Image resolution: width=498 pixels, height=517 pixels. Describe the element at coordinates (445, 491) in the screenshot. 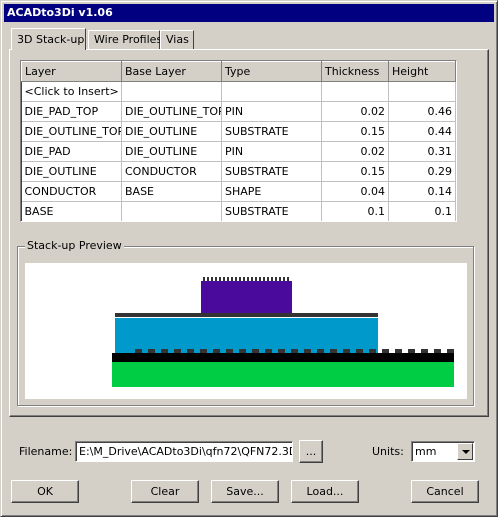

I see `cancel-button: Cancel` at that location.